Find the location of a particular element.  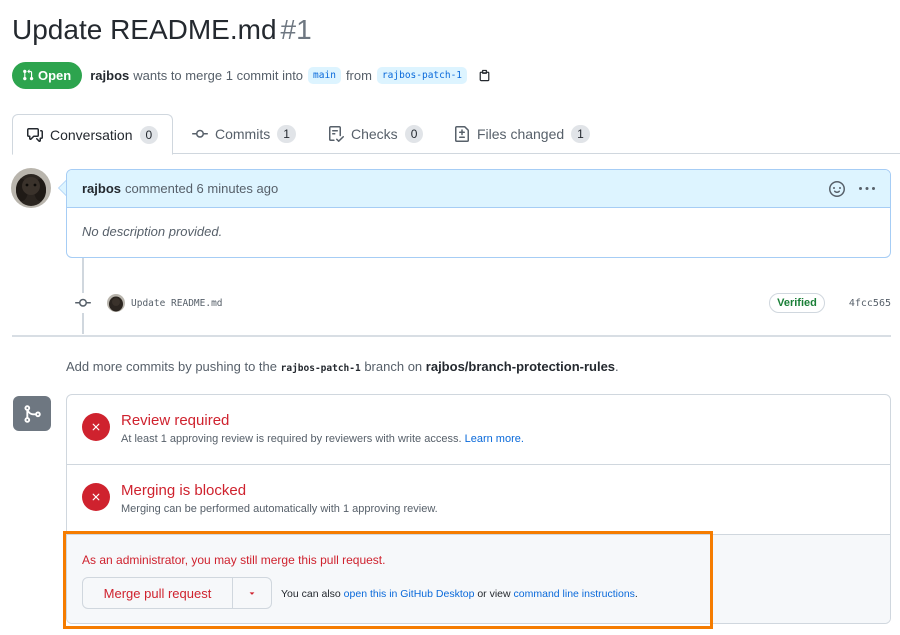

pr-author-link: rajbos is located at coordinates (109, 75).